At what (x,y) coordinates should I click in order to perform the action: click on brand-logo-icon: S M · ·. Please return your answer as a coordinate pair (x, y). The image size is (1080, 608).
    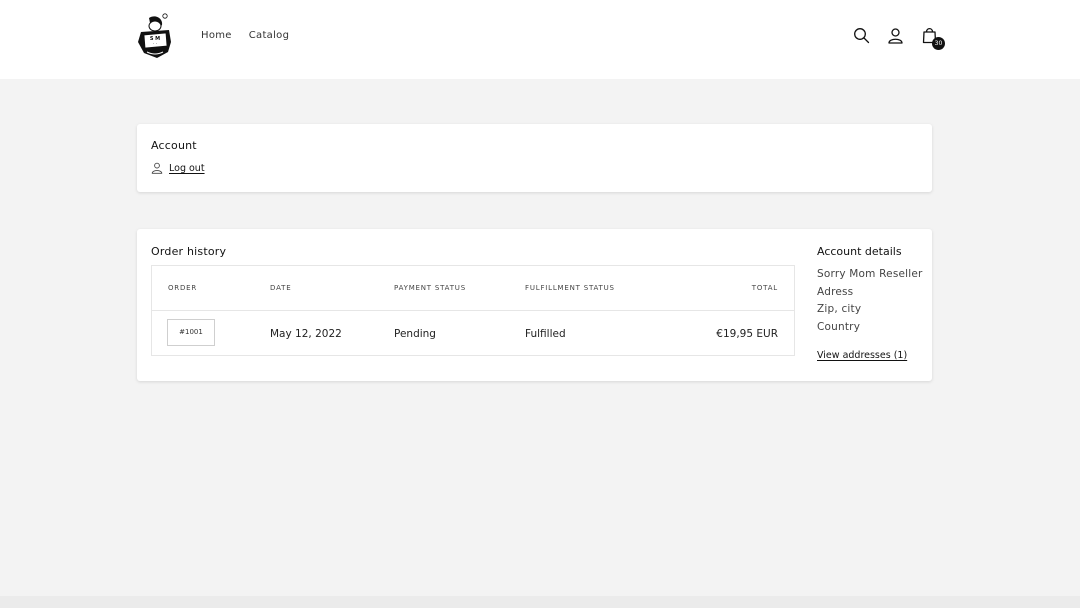
    Looking at the image, I should click on (155, 36).